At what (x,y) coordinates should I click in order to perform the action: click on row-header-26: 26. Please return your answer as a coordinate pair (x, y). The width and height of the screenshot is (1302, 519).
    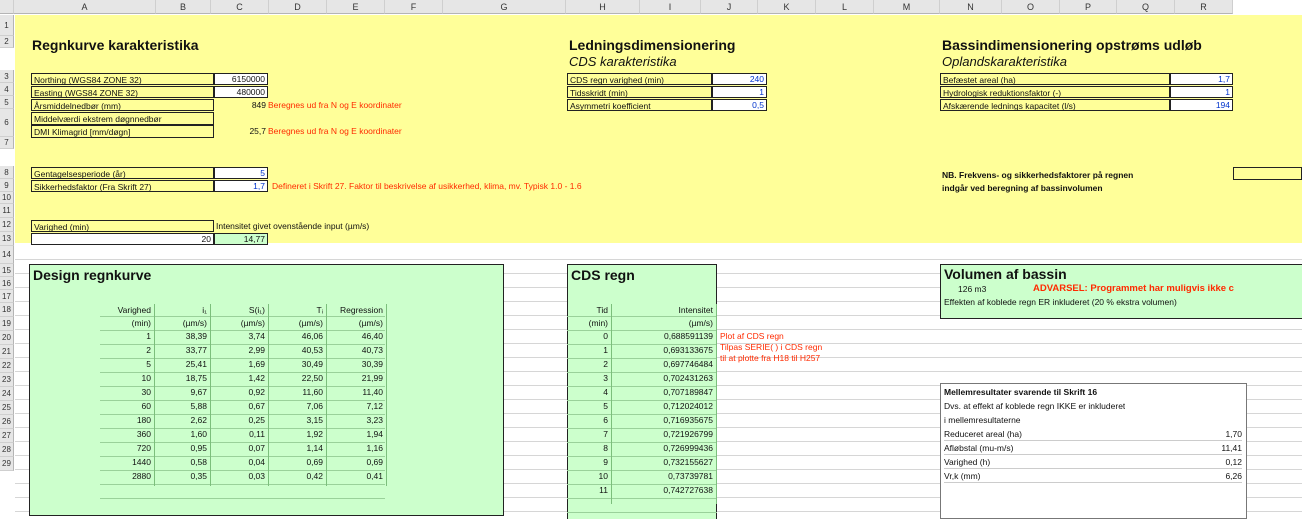
    Looking at the image, I should click on (7, 422).